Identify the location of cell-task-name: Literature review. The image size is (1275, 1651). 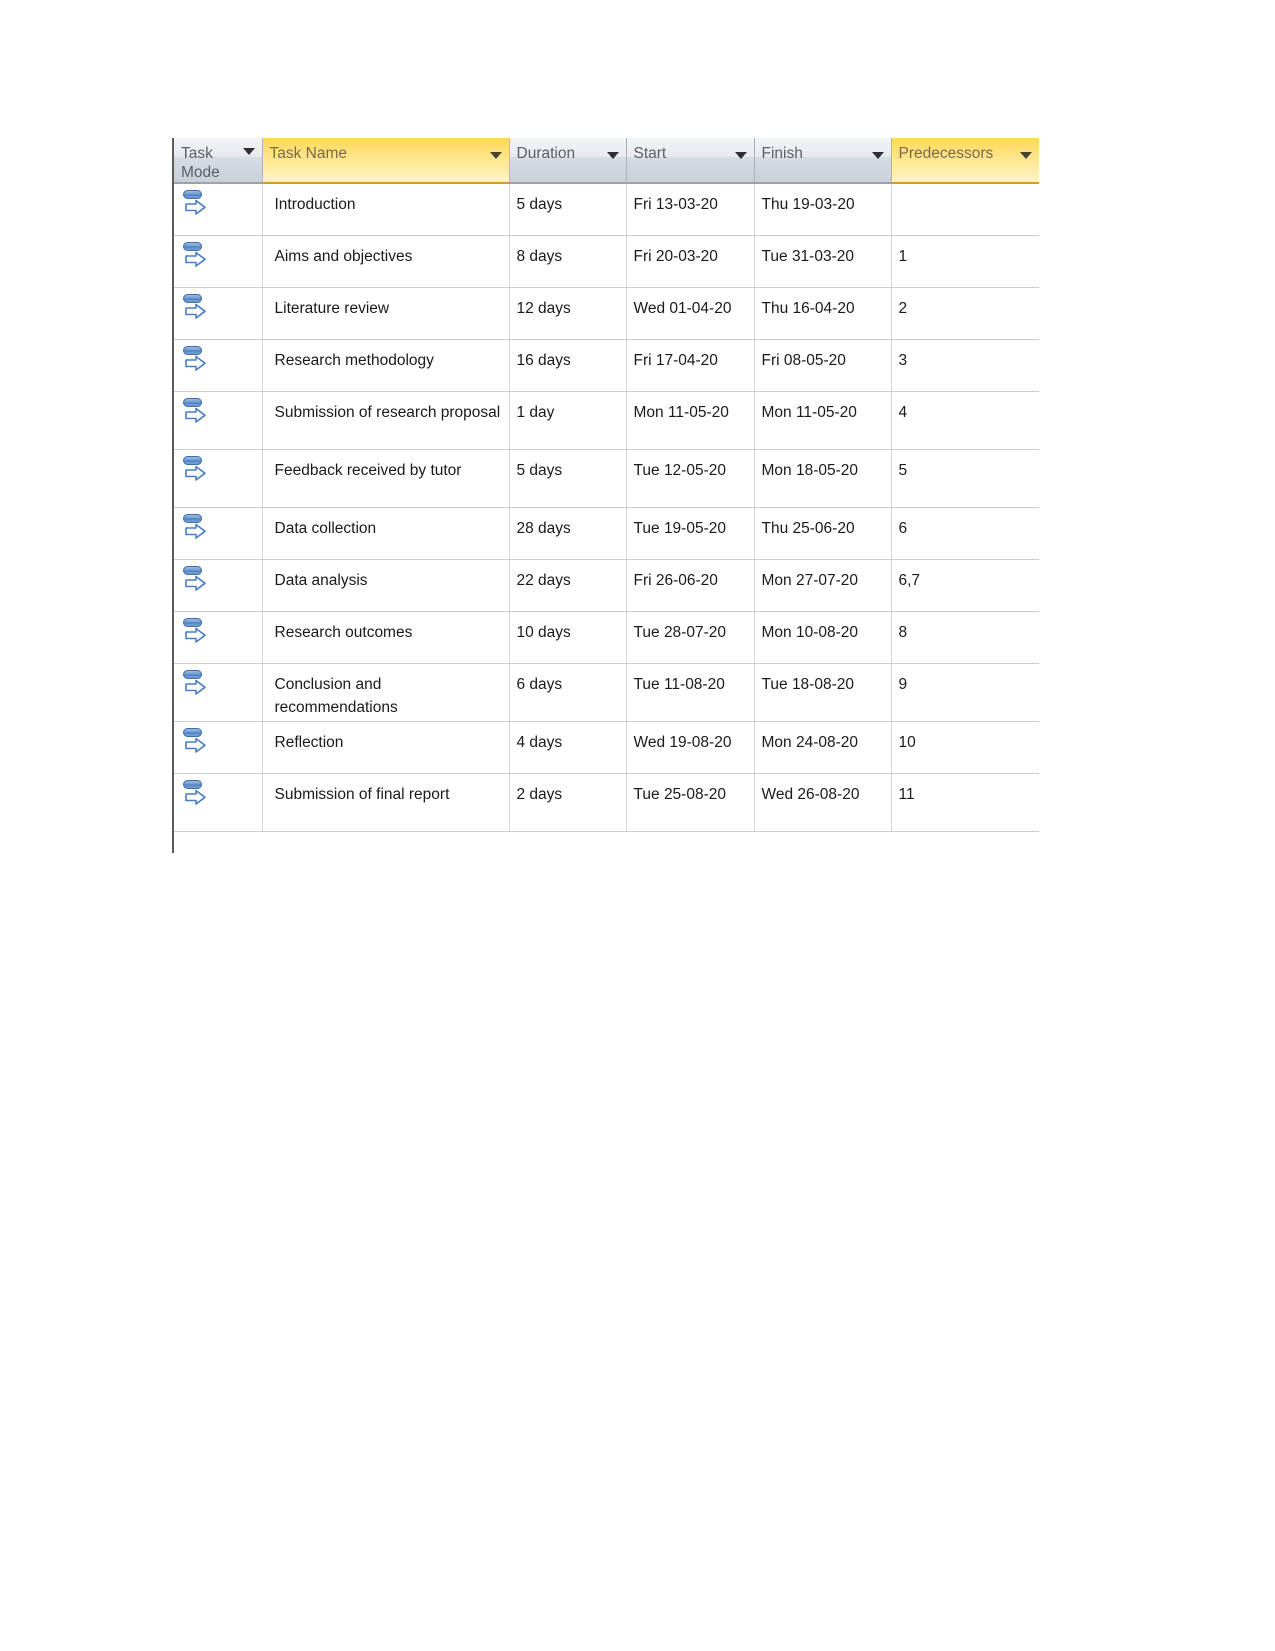
(386, 313).